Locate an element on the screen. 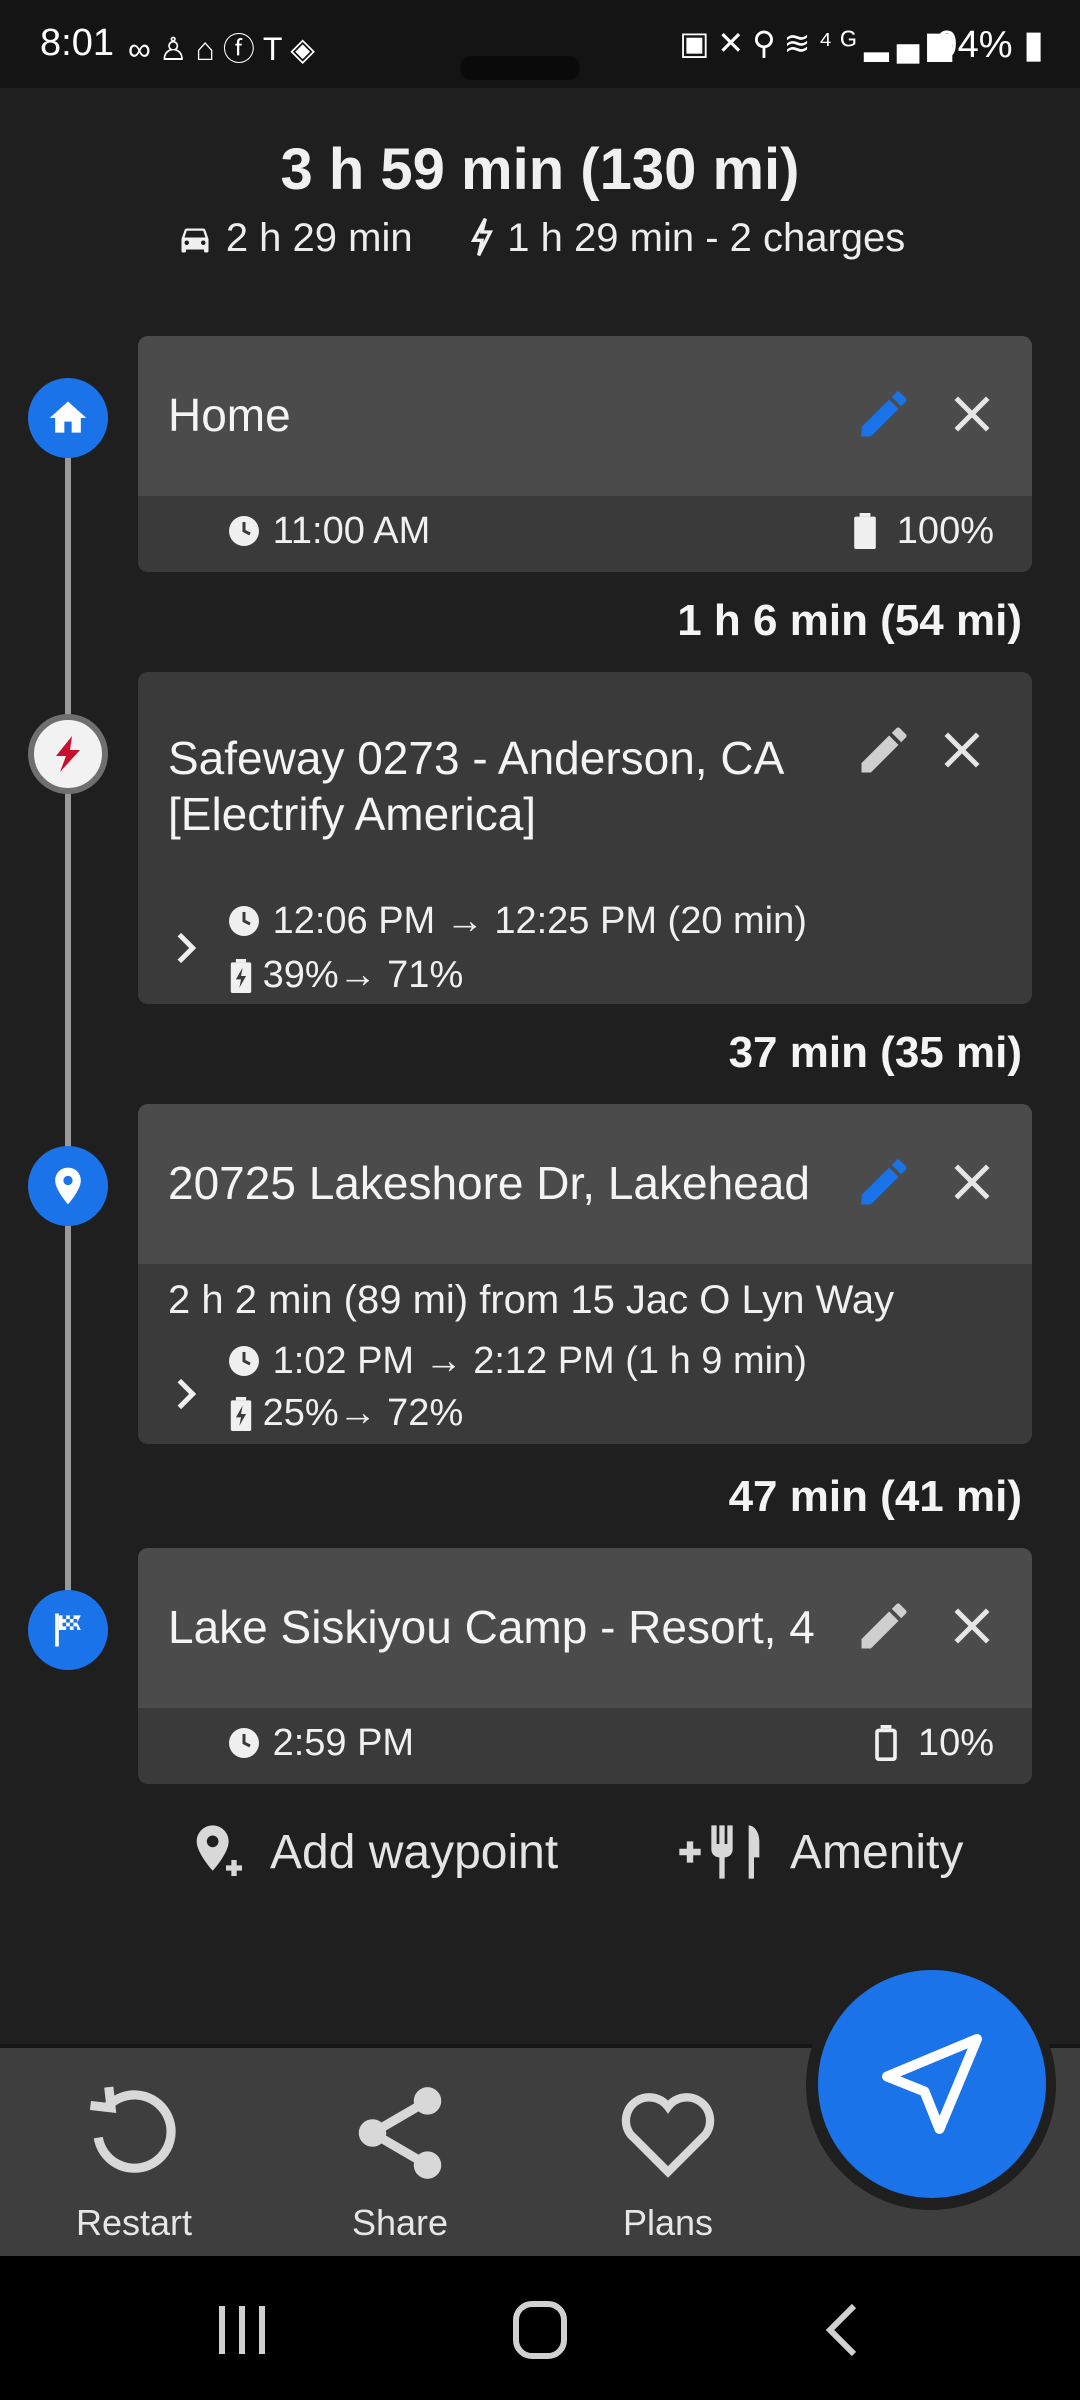 This screenshot has width=1080, height=2400. restart-icon is located at coordinates (132, 2129).